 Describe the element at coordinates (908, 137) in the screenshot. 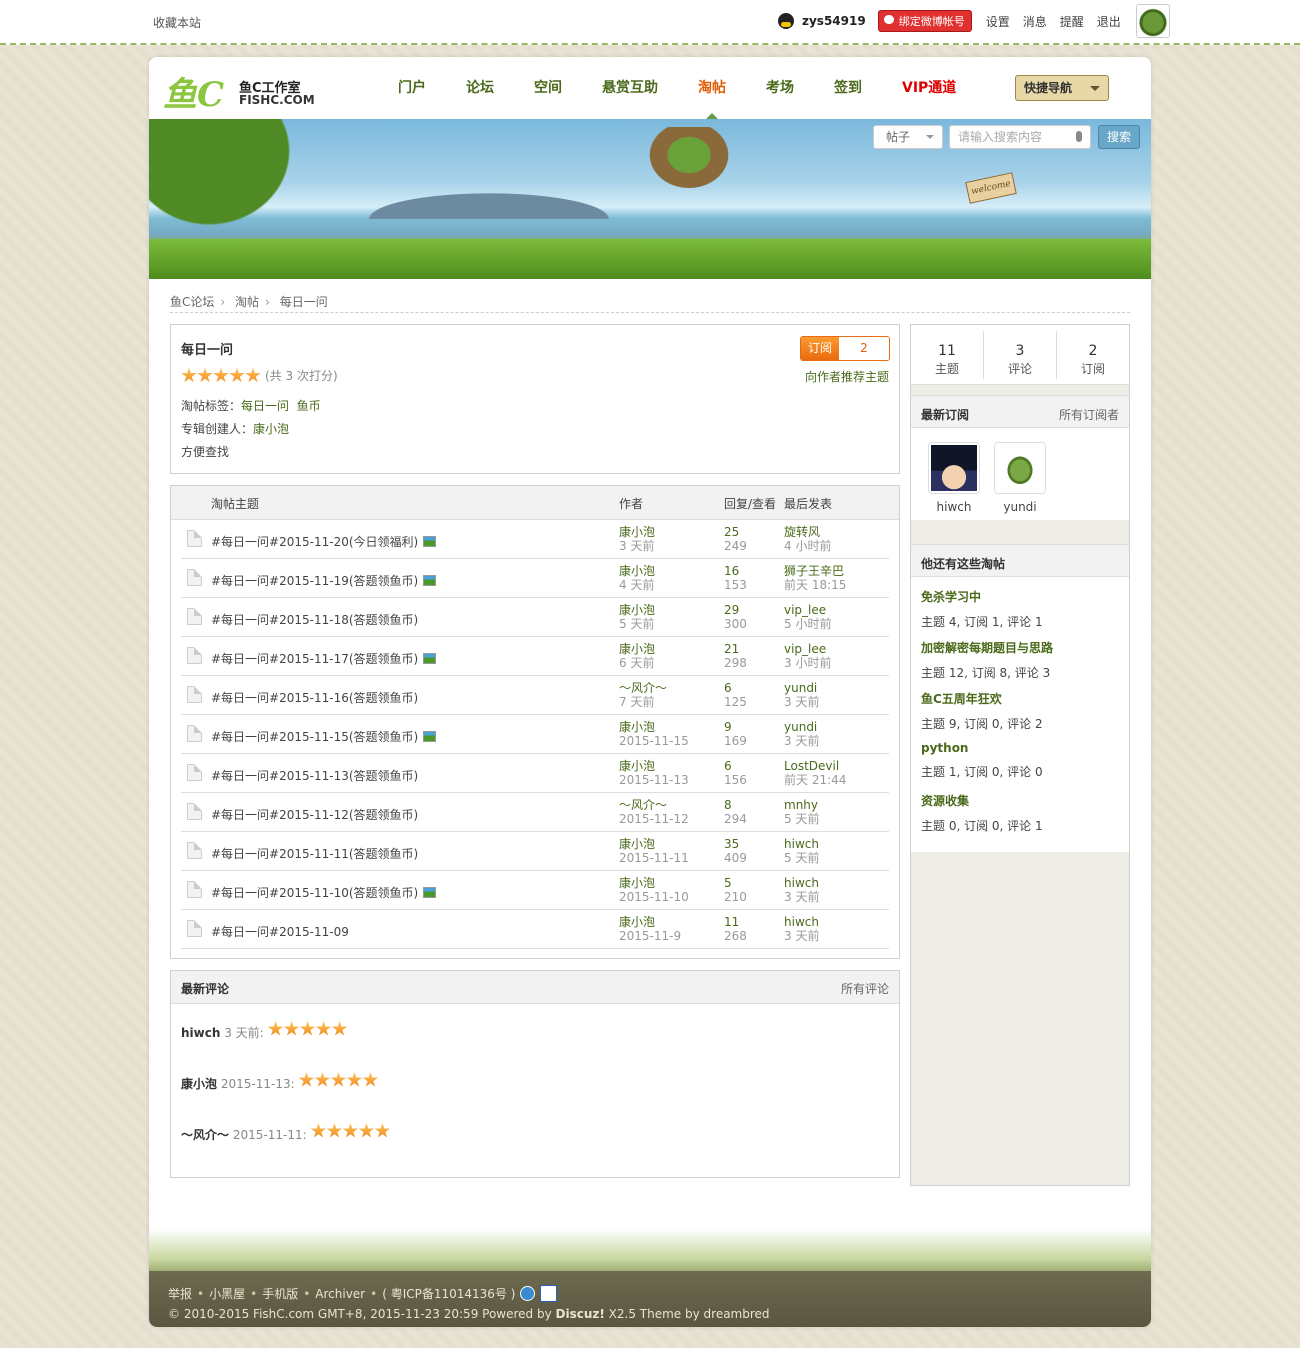

I see `search-type-select: 帖子` at that location.